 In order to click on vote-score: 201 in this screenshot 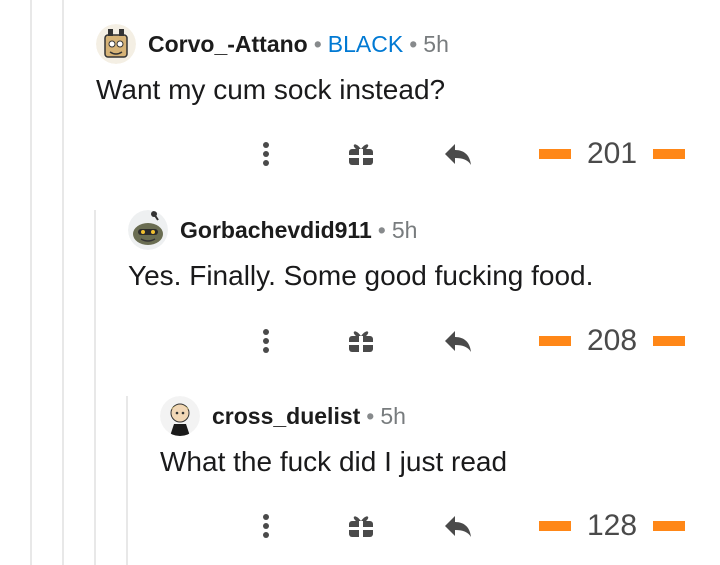, I will do `click(612, 153)`.